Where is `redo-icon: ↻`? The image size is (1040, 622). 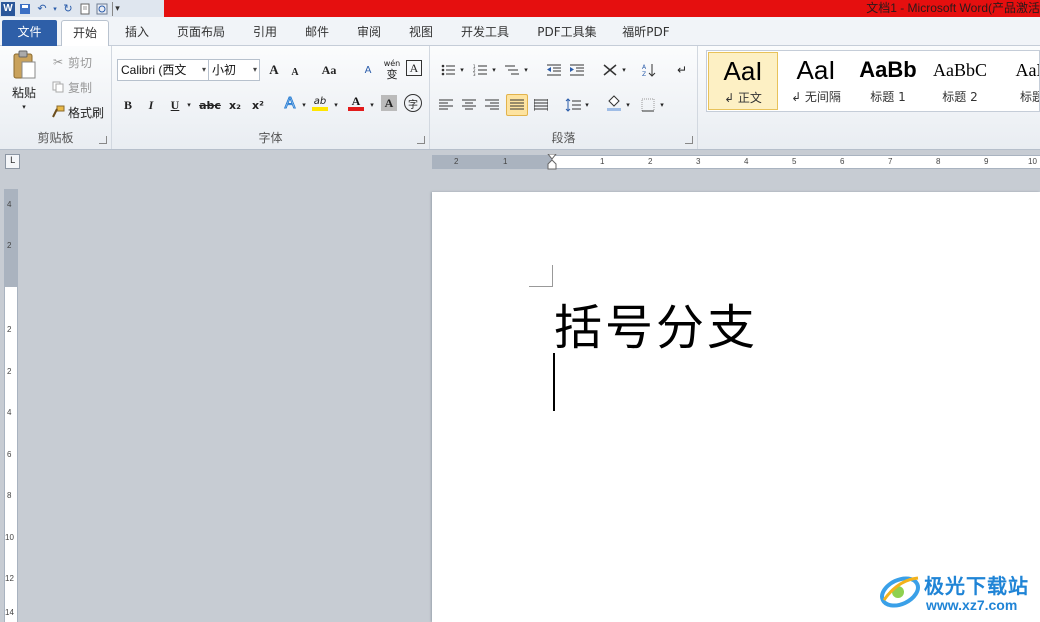
redo-icon: ↻ is located at coordinates (68, 9).